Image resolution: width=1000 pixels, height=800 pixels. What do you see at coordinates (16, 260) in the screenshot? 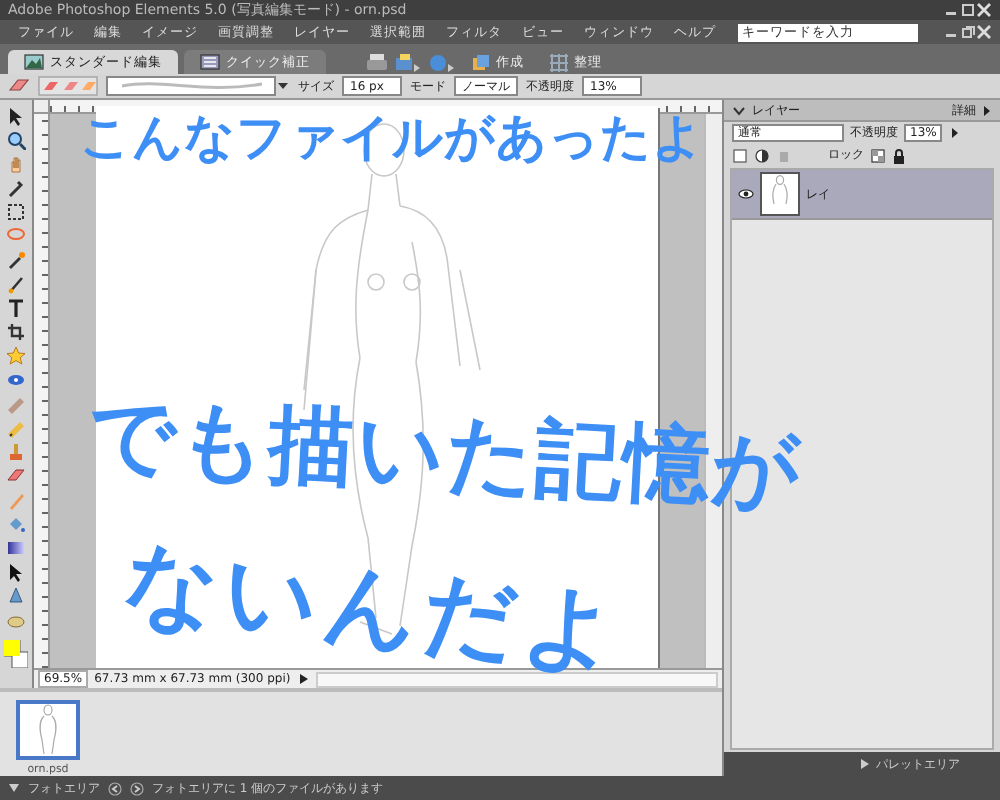
I see `magic-wand-icon` at bounding box center [16, 260].